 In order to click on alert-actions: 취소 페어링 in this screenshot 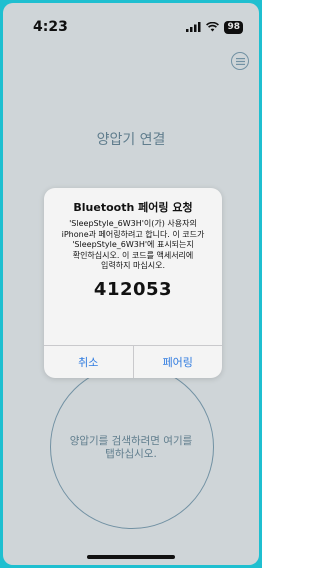, I will do `click(133, 361)`.